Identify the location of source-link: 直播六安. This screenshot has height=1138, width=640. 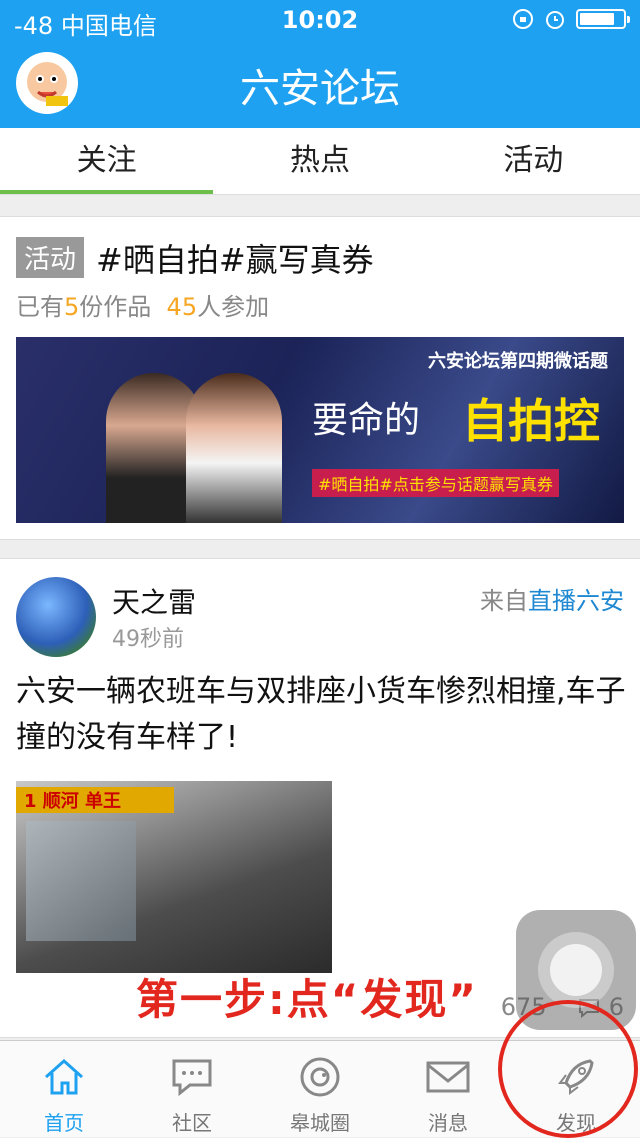
(576, 601).